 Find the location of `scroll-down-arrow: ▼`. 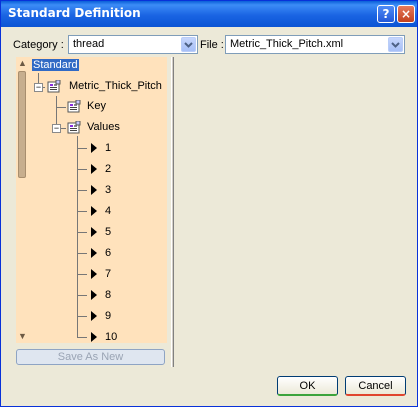

scroll-down-arrow: ▼ is located at coordinates (22, 336).